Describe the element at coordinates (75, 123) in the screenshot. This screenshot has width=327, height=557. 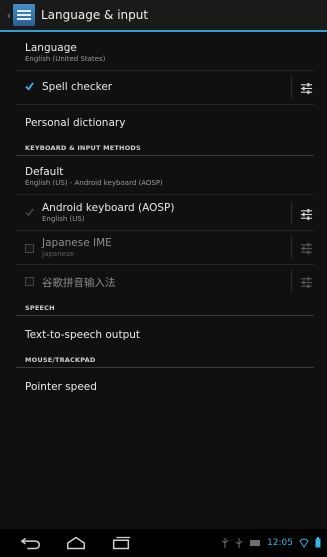
I see `personal-dictionary-title: Personal dictionary` at that location.